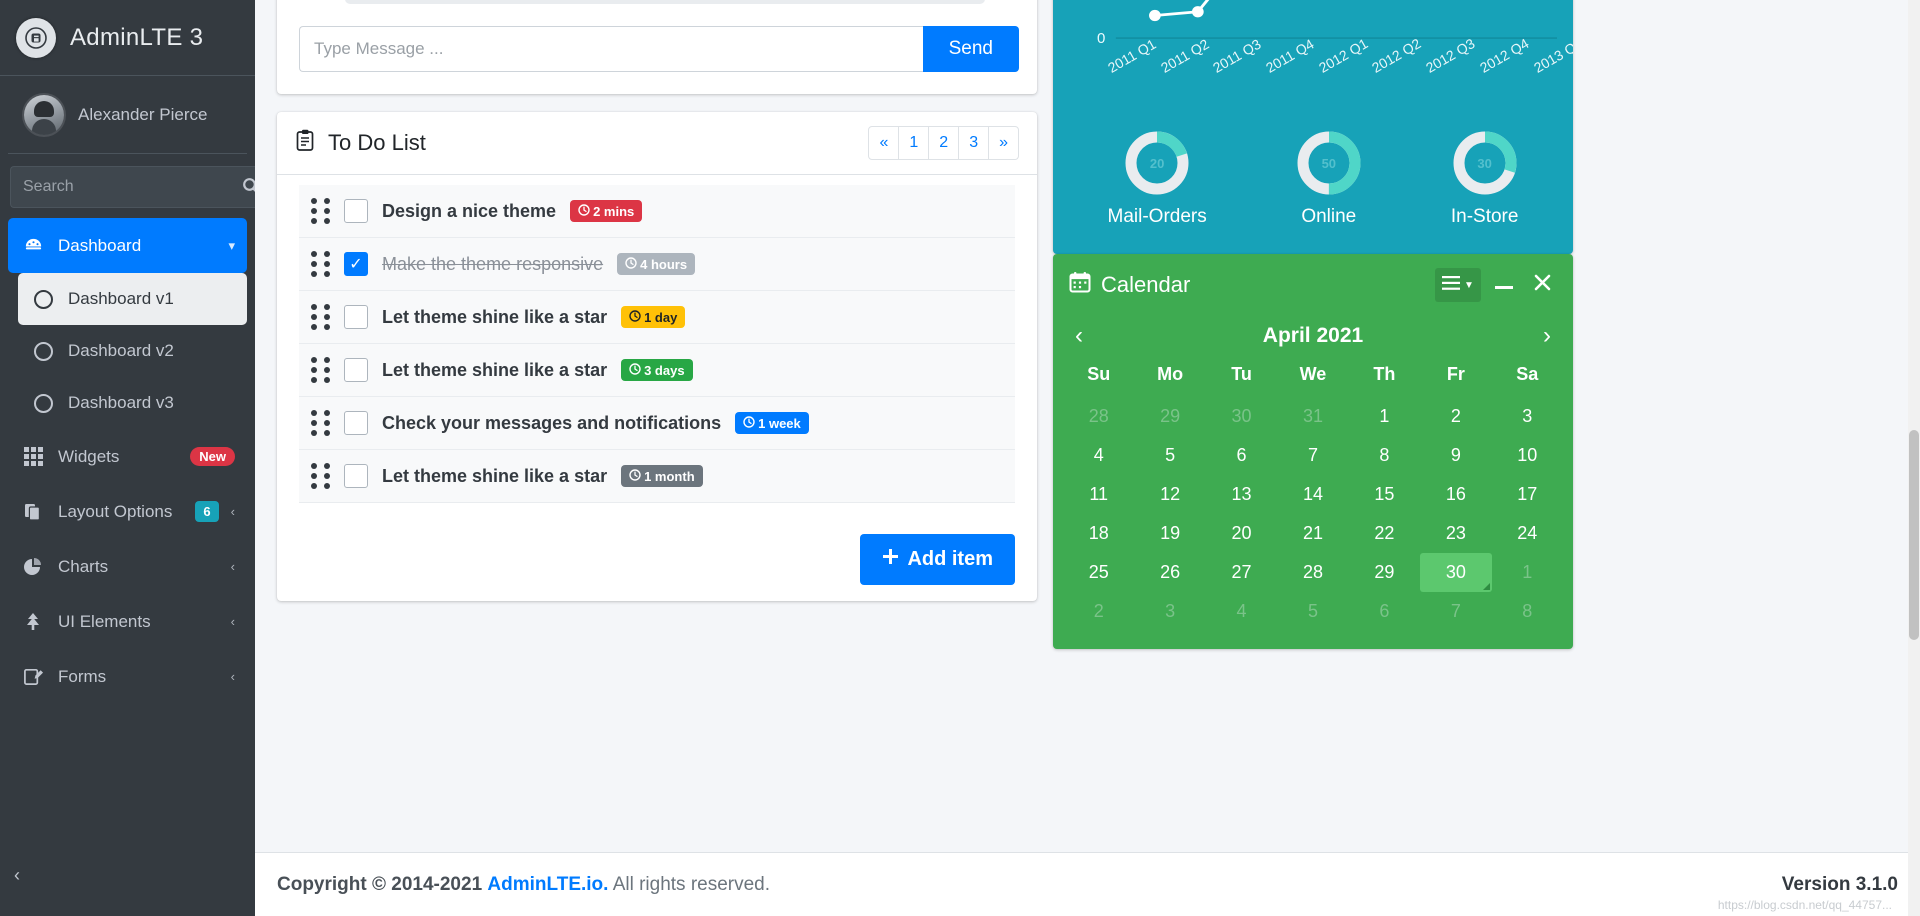  What do you see at coordinates (611, 49) in the screenshot?
I see `message-input` at bounding box center [611, 49].